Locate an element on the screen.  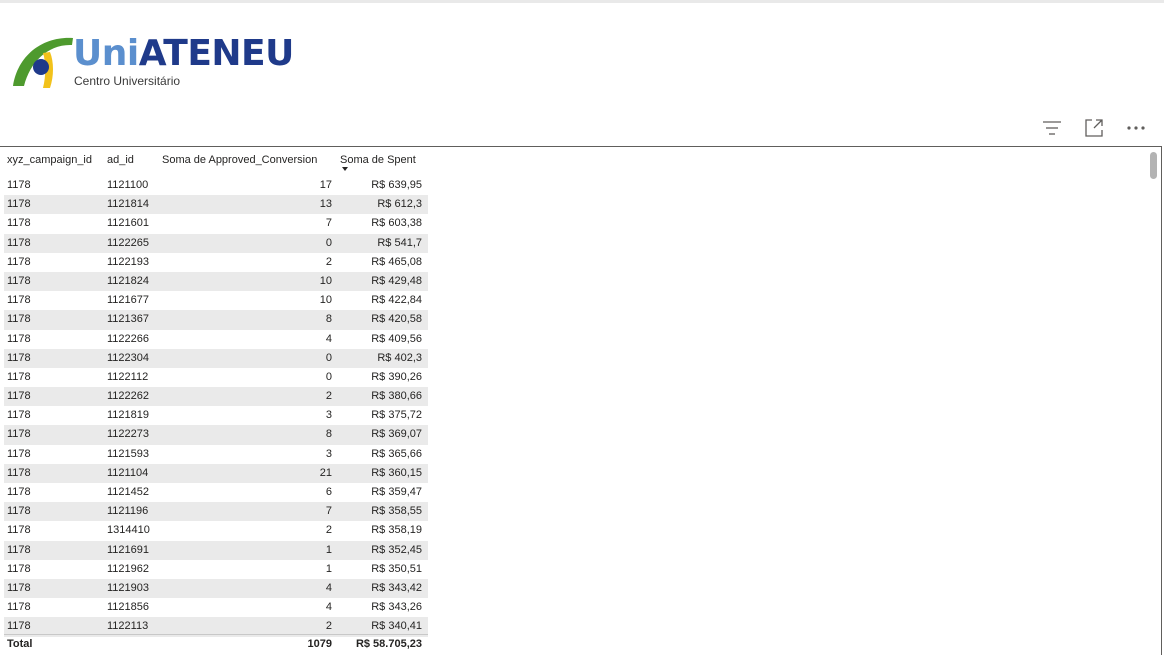
table-row: 1178 1121677 10 R$ 422,84 is located at coordinates (216, 300).